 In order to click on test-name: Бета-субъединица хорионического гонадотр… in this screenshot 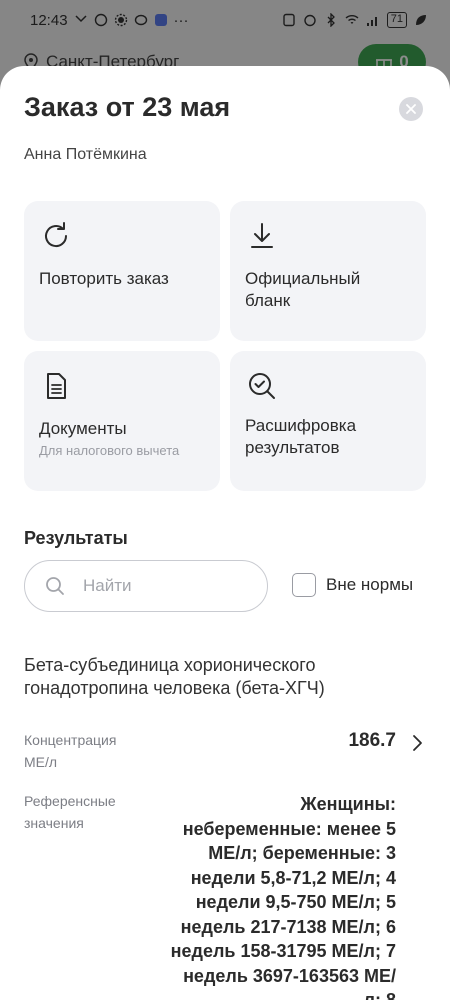, I will do `click(174, 676)`.